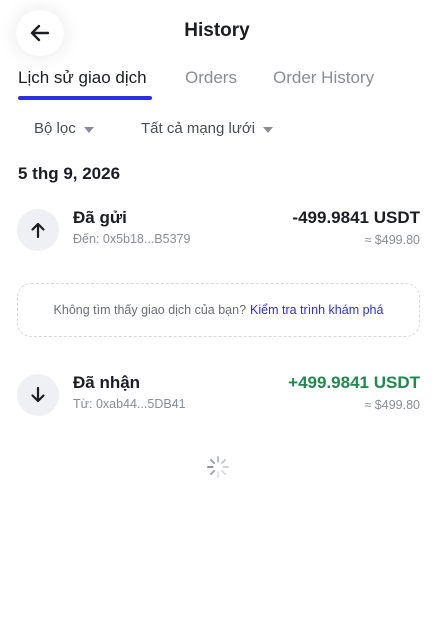 The width and height of the screenshot is (434, 636). I want to click on tab-orders: Orders, so click(211, 78).